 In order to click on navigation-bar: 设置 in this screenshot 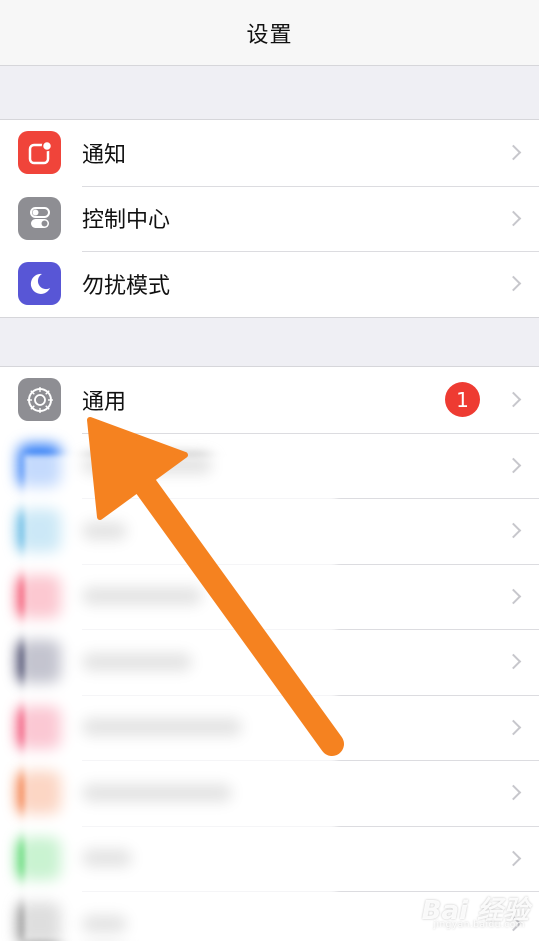, I will do `click(269, 33)`.